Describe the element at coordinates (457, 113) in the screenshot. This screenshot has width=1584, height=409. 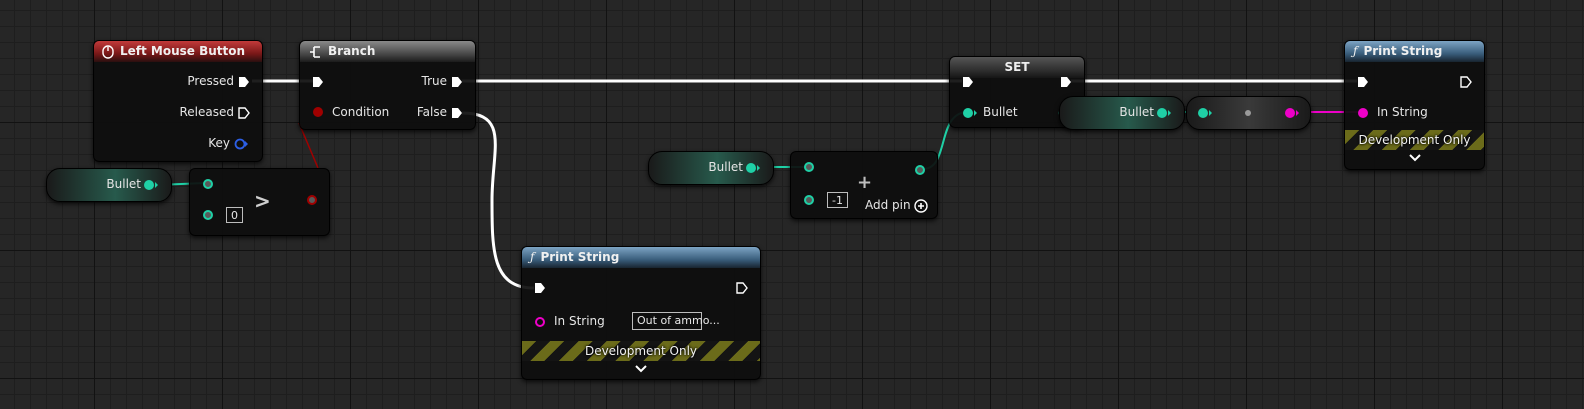
I see `false-exec-pin` at that location.